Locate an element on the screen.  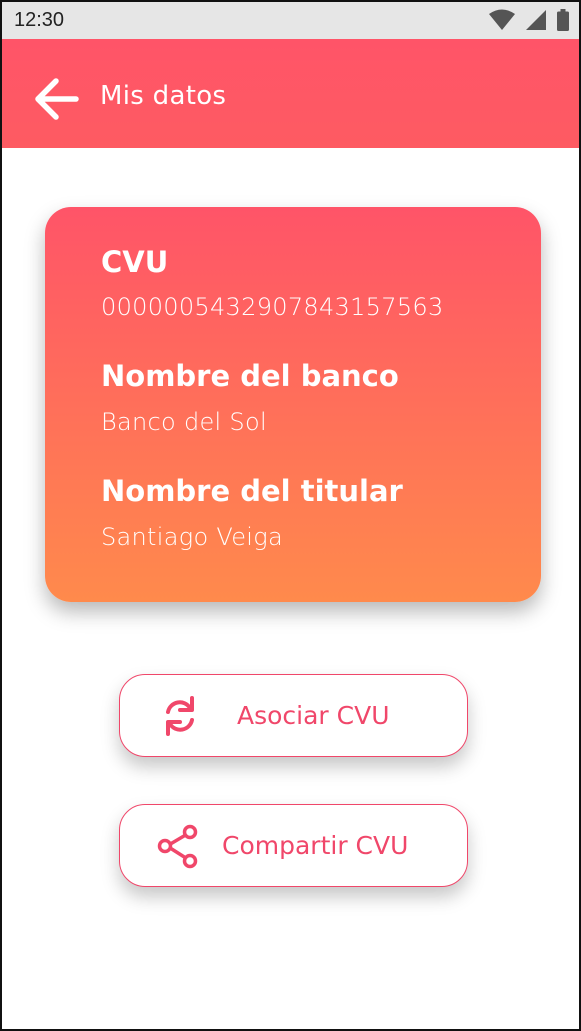
battery-icon is located at coordinates (563, 20).